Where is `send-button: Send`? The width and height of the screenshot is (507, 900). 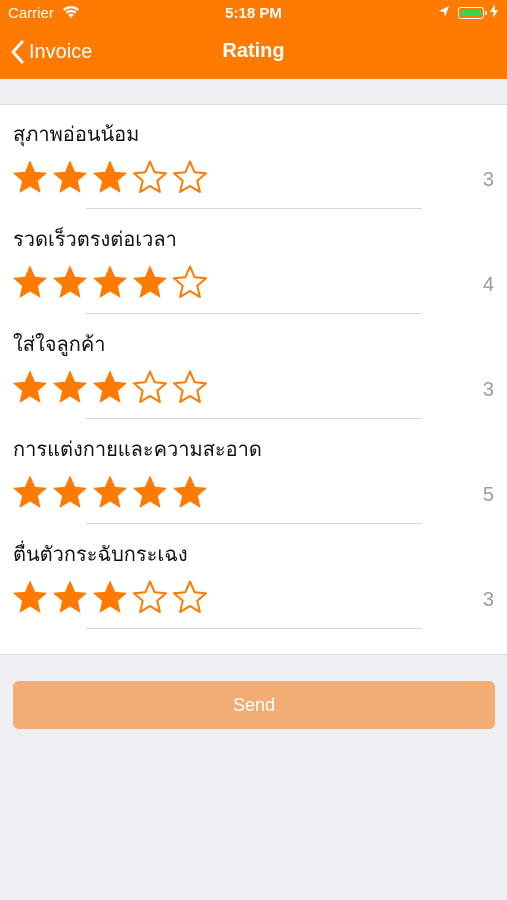 send-button: Send is located at coordinates (254, 705).